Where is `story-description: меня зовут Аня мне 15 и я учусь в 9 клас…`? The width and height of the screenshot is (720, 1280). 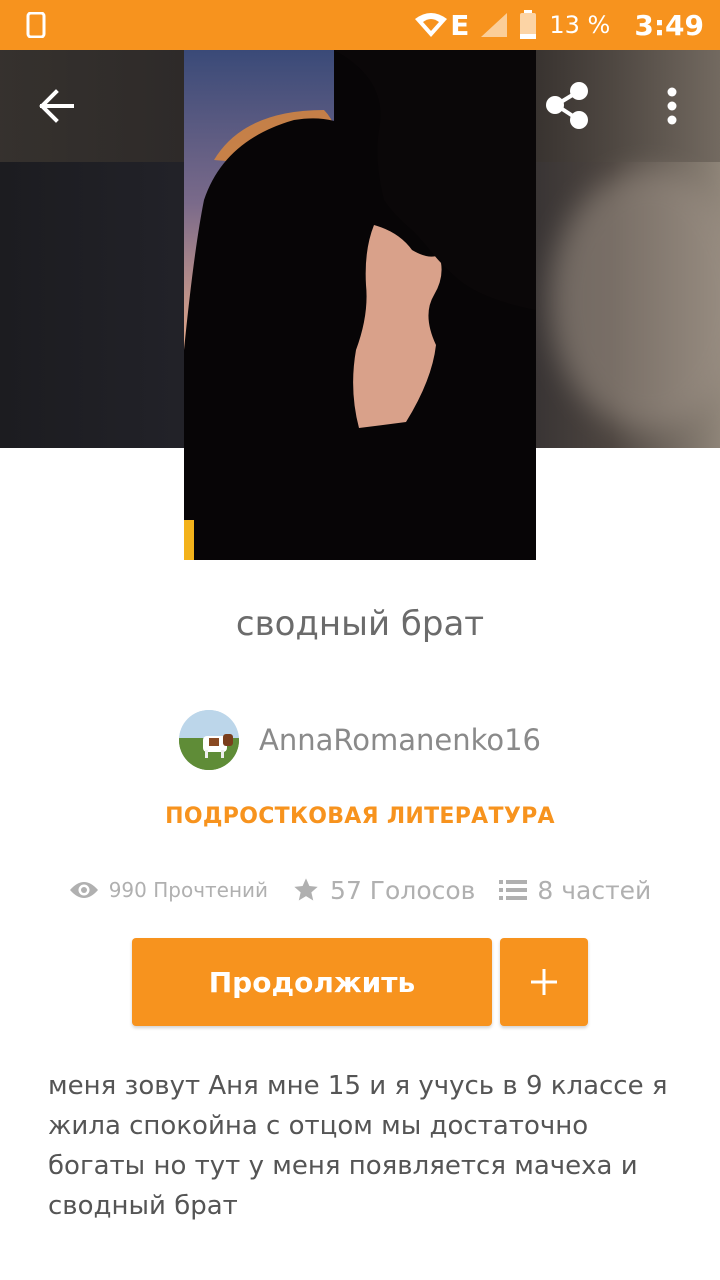 story-description: меня зовут Аня мне 15 и я учусь в 9 клас… is located at coordinates (358, 1146).